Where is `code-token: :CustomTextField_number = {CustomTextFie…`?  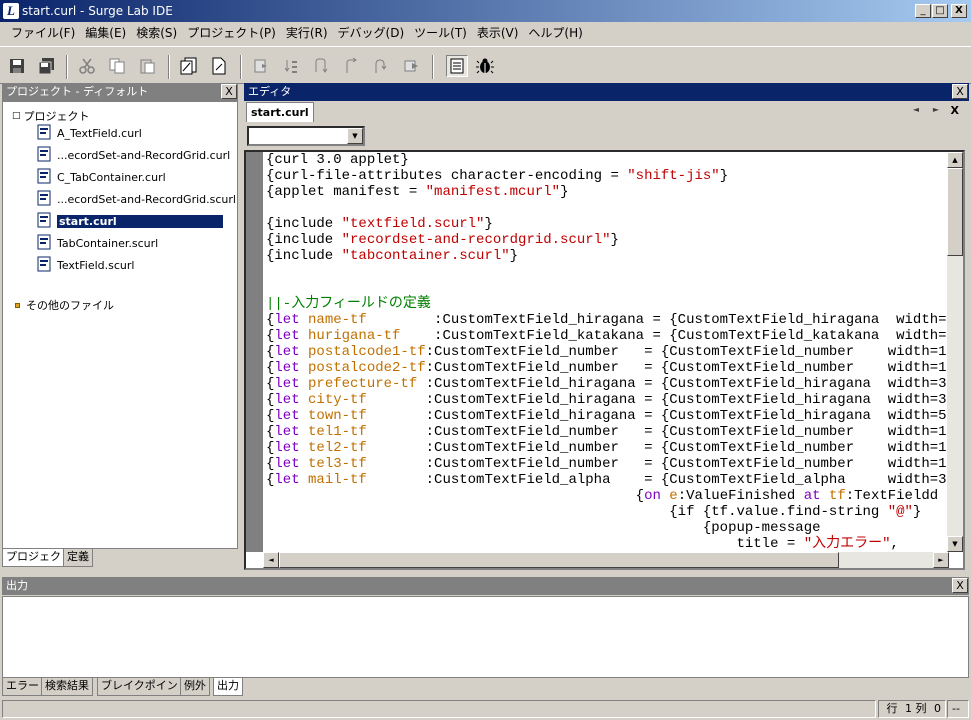
code-token: :CustomTextField_number = {CustomTextFie… is located at coordinates (686, 352).